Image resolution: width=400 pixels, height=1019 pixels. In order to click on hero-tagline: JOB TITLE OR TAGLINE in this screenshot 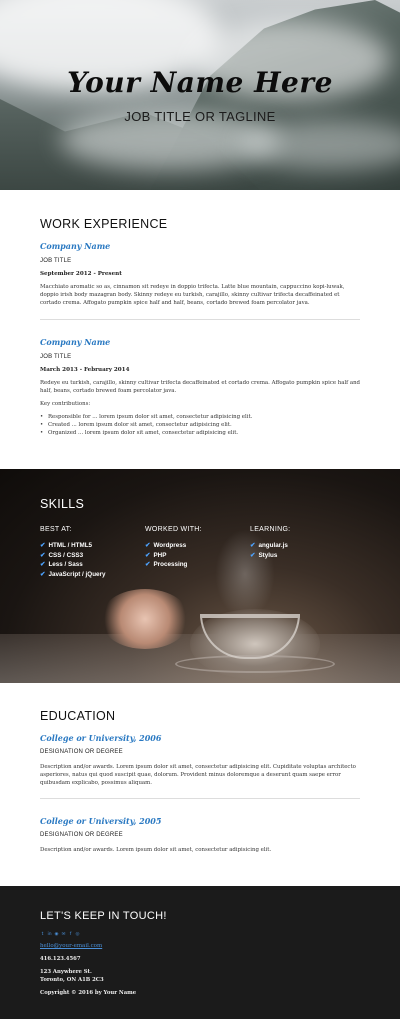, I will do `click(200, 116)`.